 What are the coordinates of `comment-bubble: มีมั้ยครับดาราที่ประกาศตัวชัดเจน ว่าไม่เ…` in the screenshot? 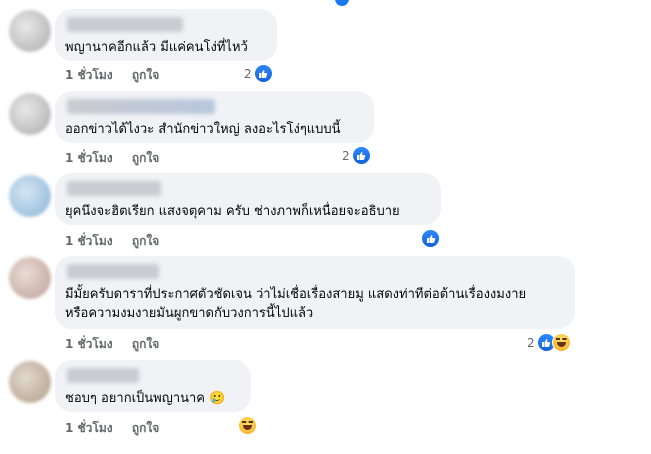 It's located at (315, 292).